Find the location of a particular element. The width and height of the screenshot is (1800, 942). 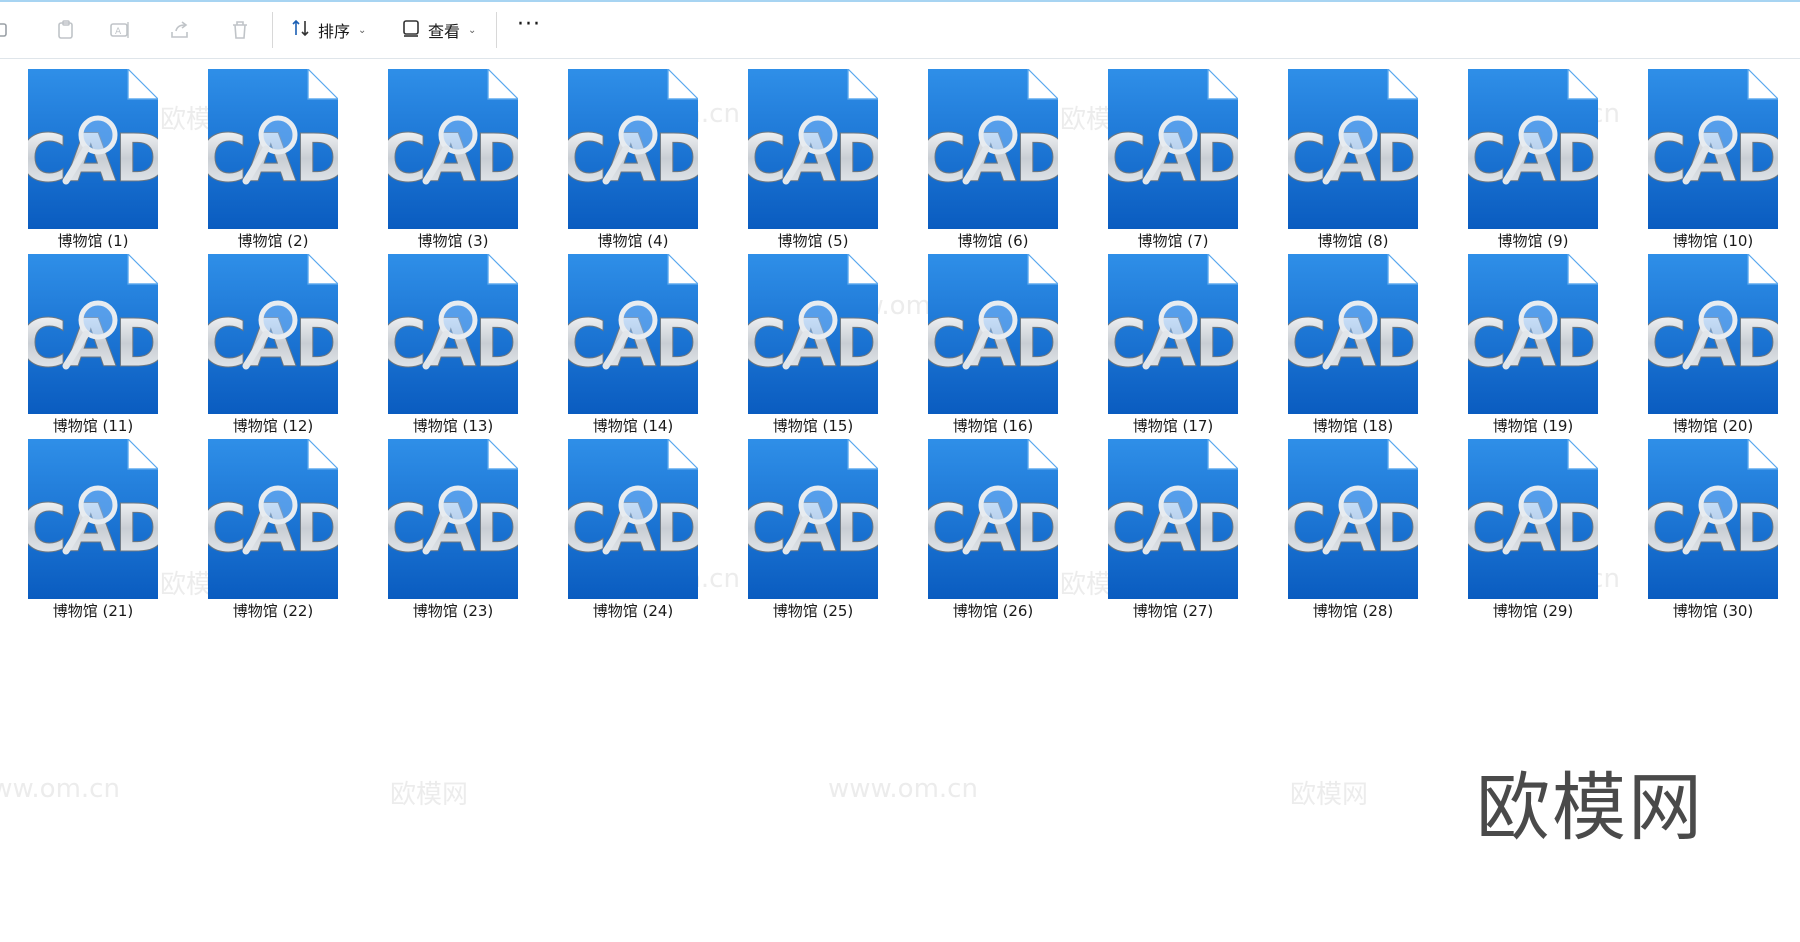

paste-icon is located at coordinates (66, 30).